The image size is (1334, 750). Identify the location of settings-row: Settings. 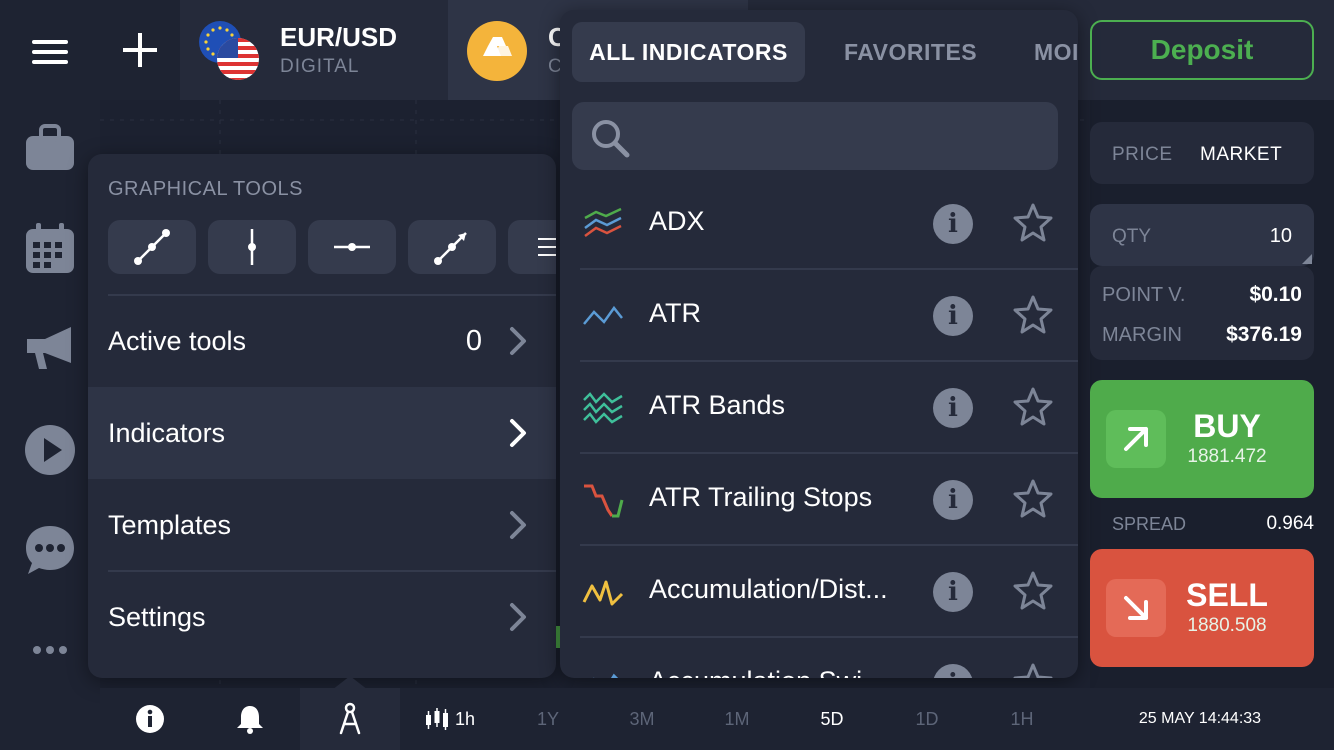
(322, 617).